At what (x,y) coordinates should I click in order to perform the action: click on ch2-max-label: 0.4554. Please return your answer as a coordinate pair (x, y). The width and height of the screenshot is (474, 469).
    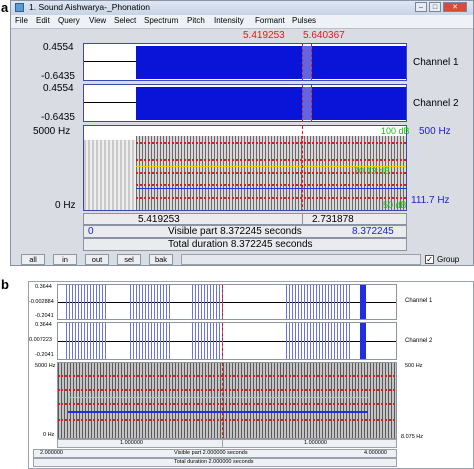
    Looking at the image, I should click on (58, 88).